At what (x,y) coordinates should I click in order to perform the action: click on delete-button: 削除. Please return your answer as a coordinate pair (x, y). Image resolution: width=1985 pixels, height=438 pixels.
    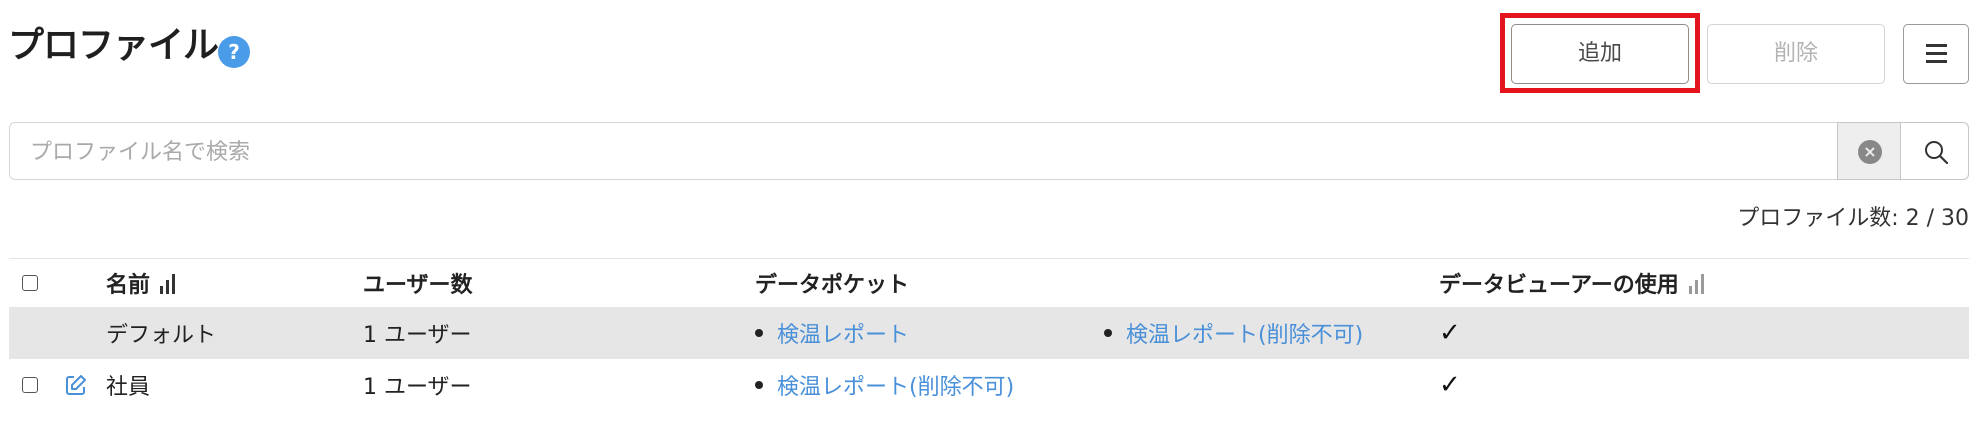
    Looking at the image, I should click on (1796, 54).